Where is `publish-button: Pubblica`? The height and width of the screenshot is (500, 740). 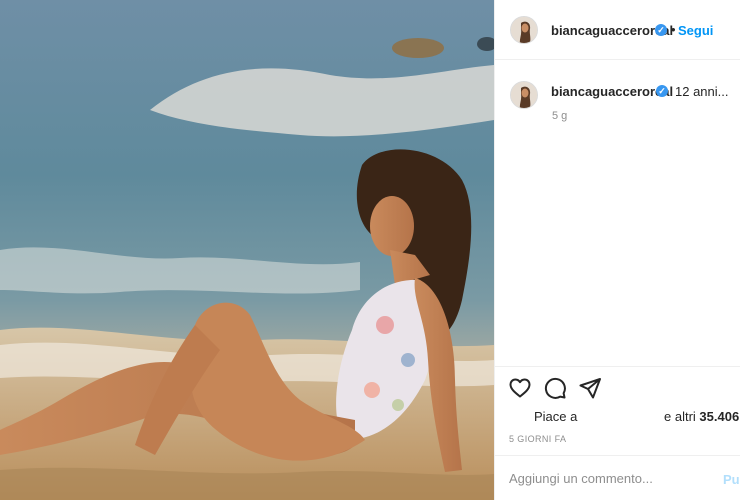
publish-button: Pubblica is located at coordinates (731, 479).